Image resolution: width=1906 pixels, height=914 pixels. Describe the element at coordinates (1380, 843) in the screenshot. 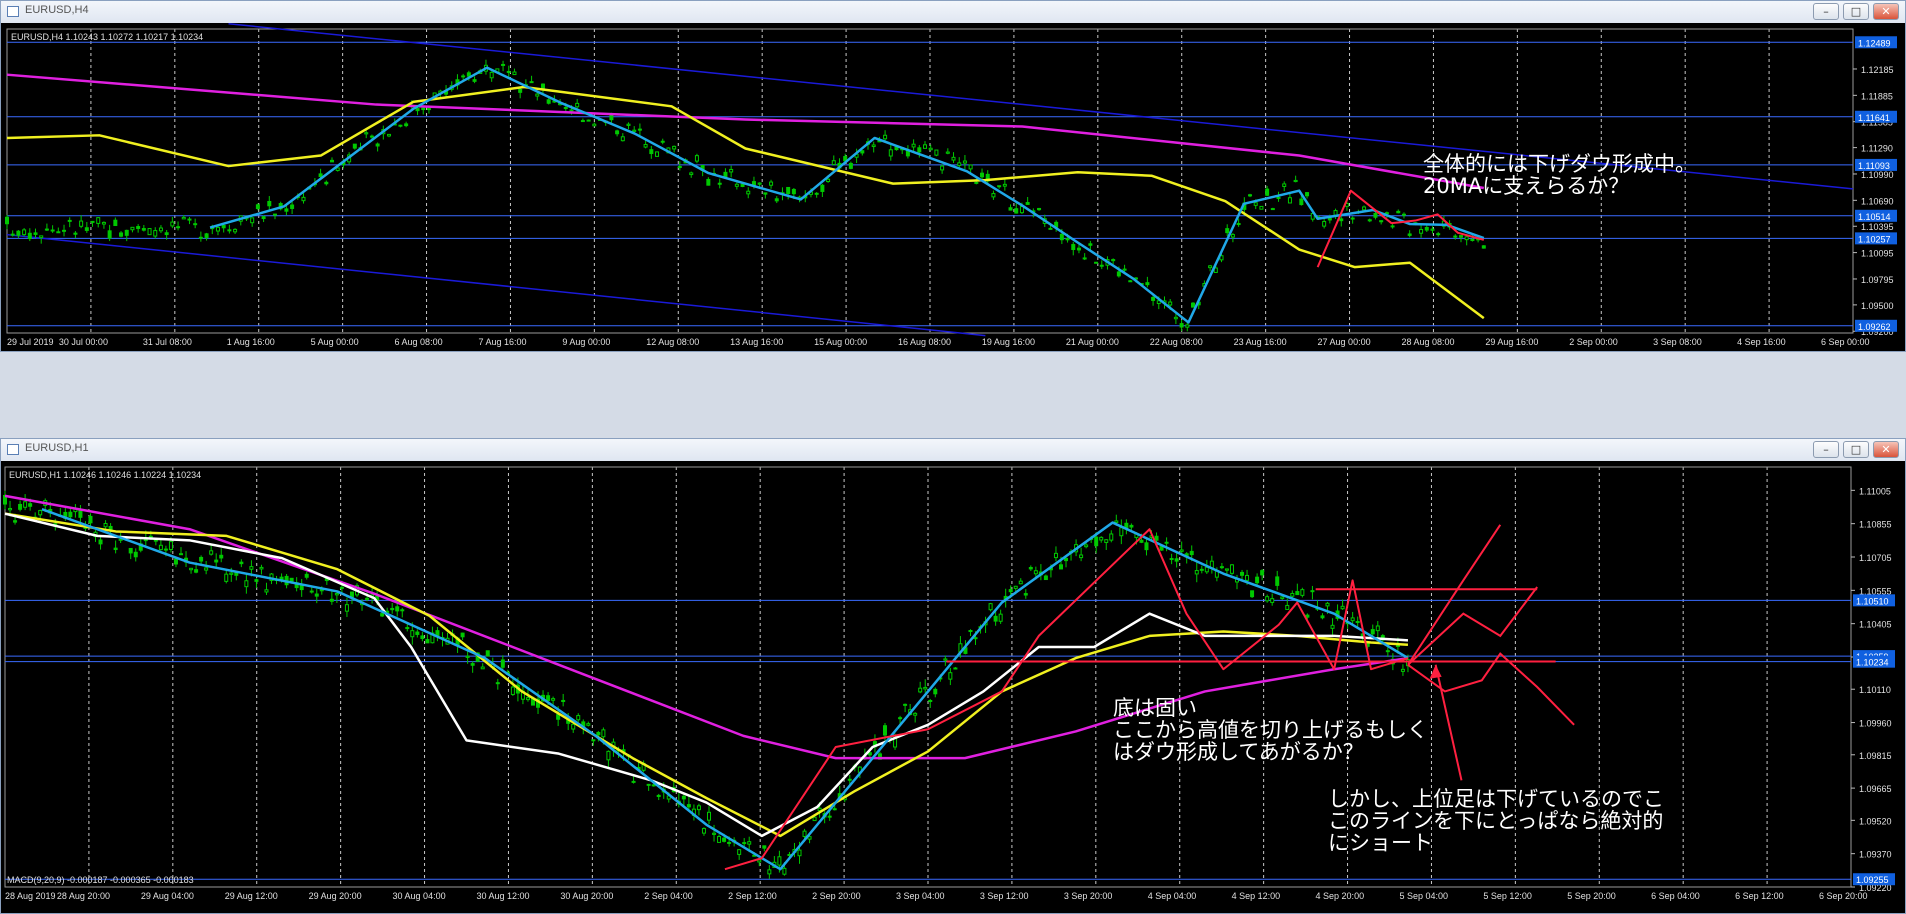

I see `annotation-line: にショート` at that location.